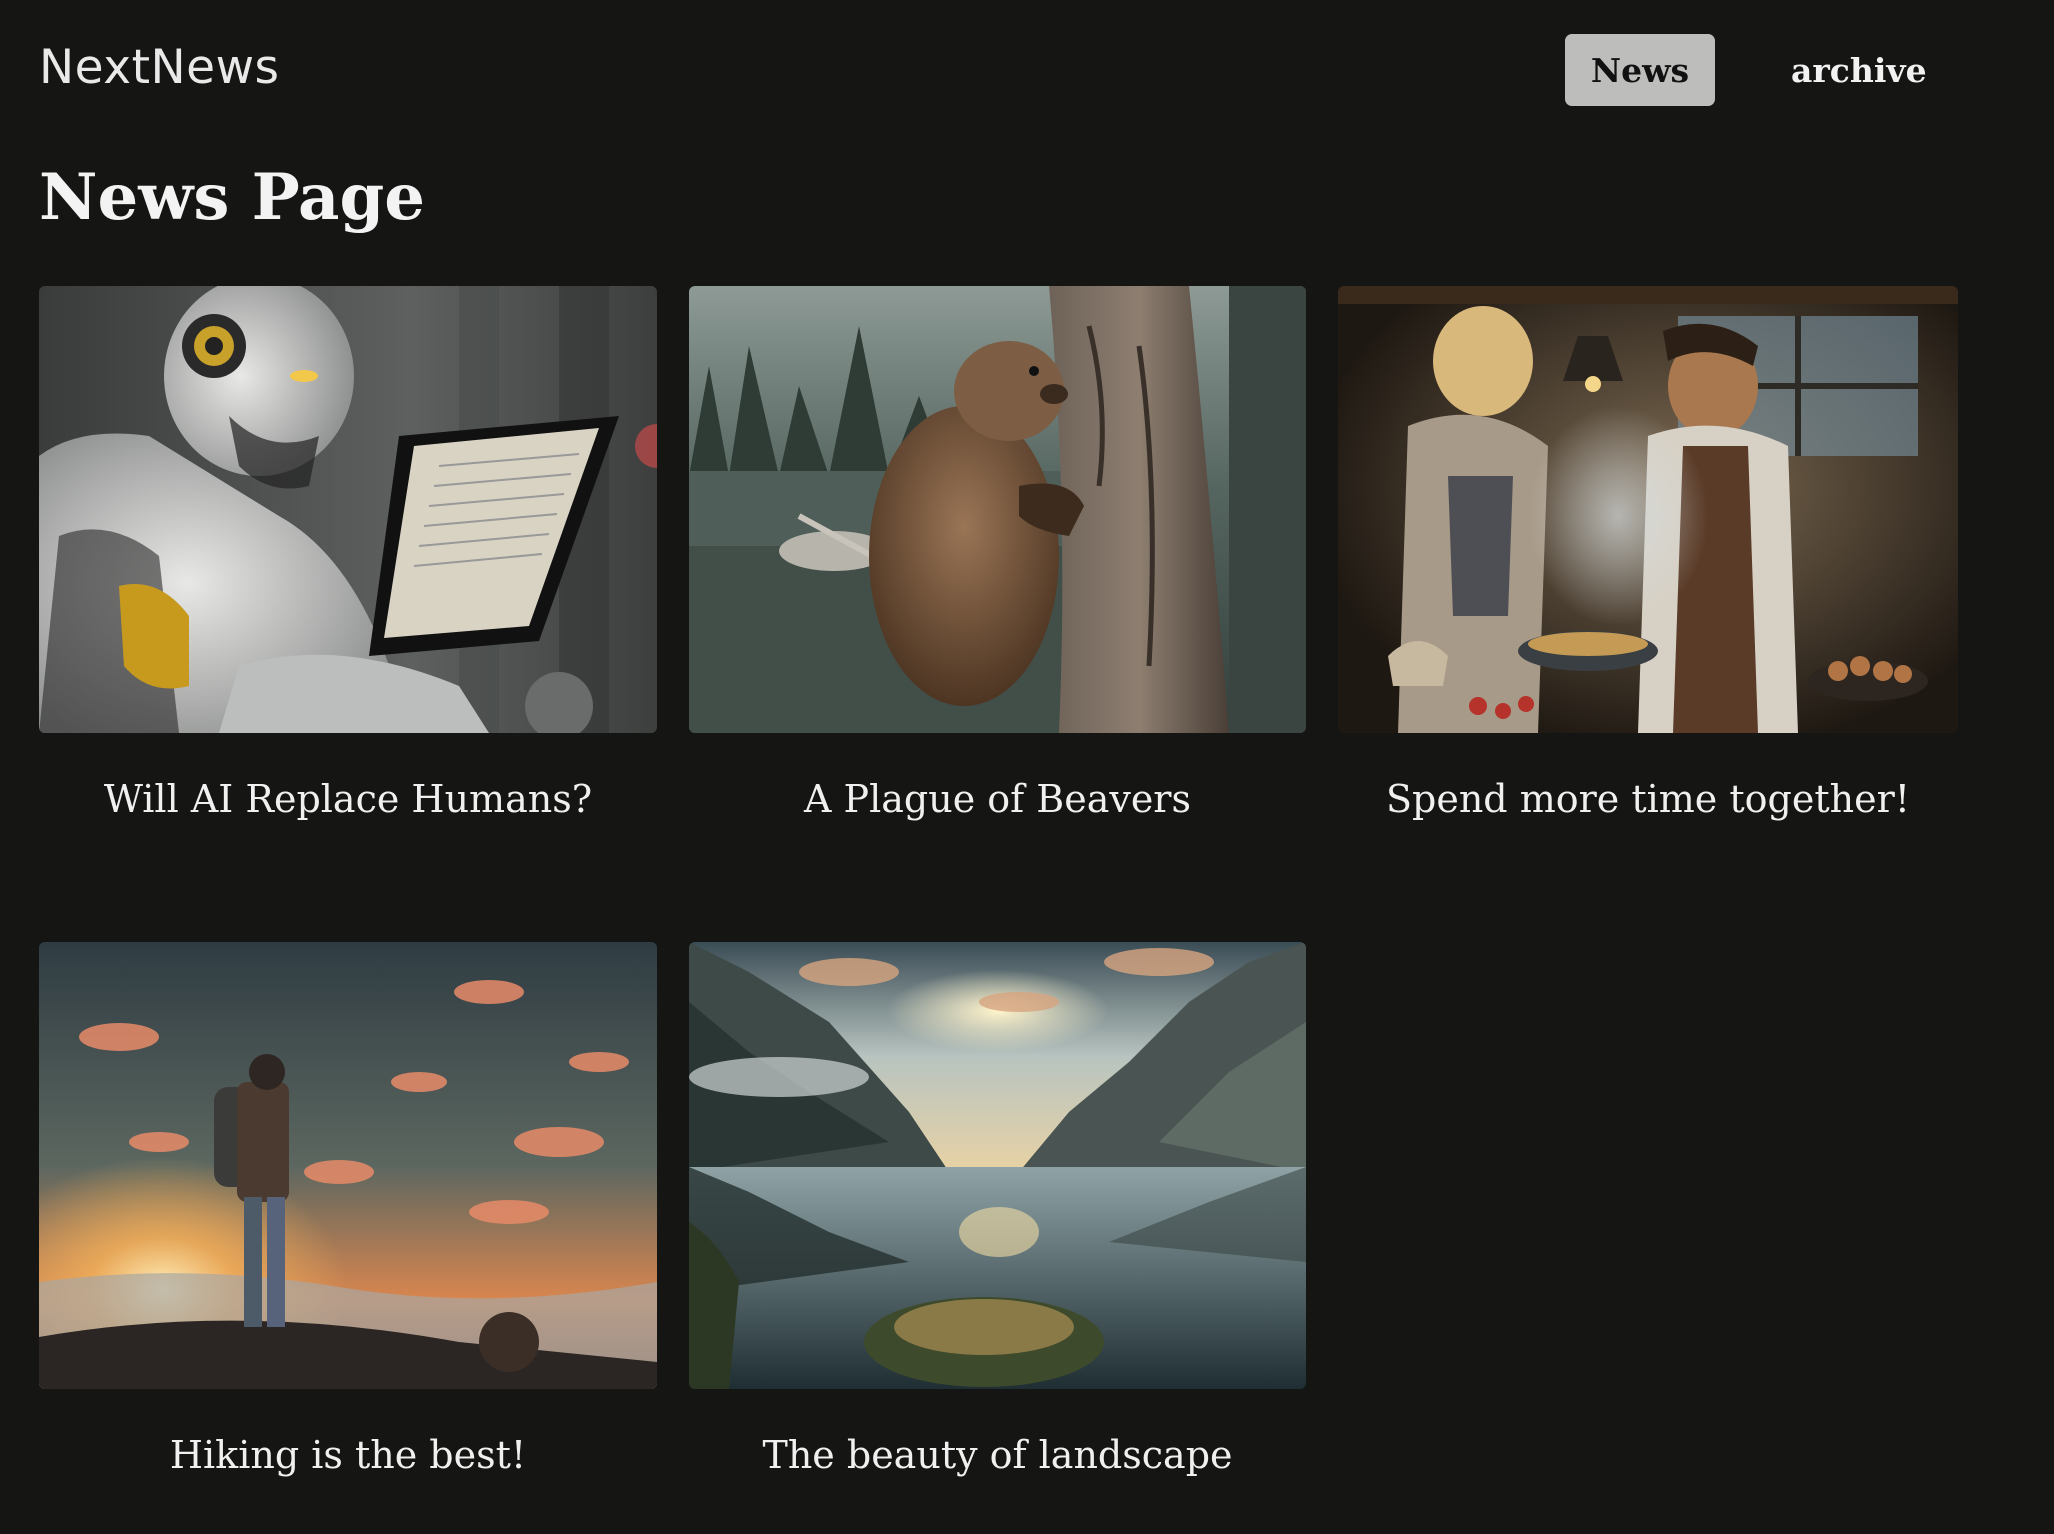  I want to click on article-title: Spend more time together!, so click(1648, 805).